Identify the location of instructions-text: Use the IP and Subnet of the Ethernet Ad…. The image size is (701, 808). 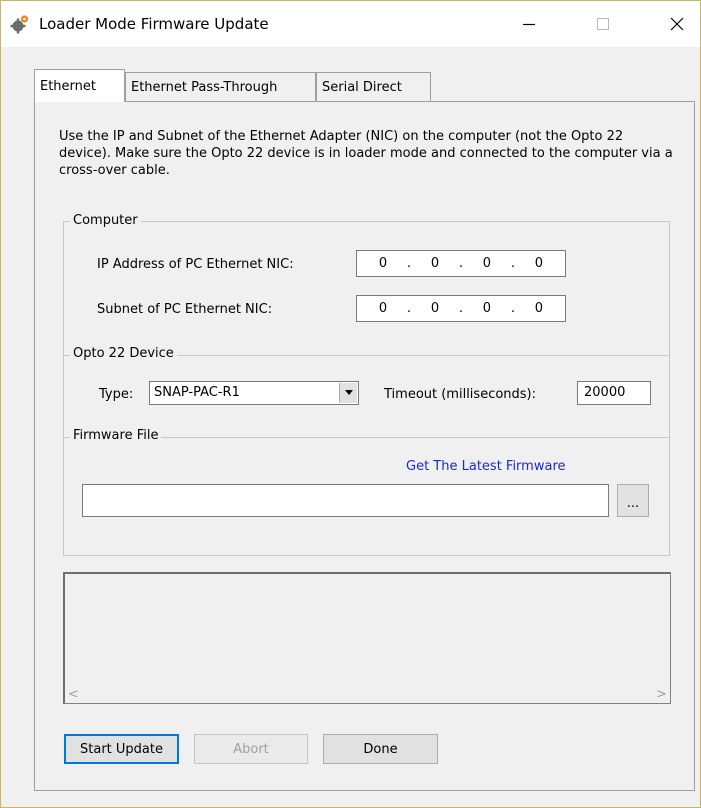
(366, 153).